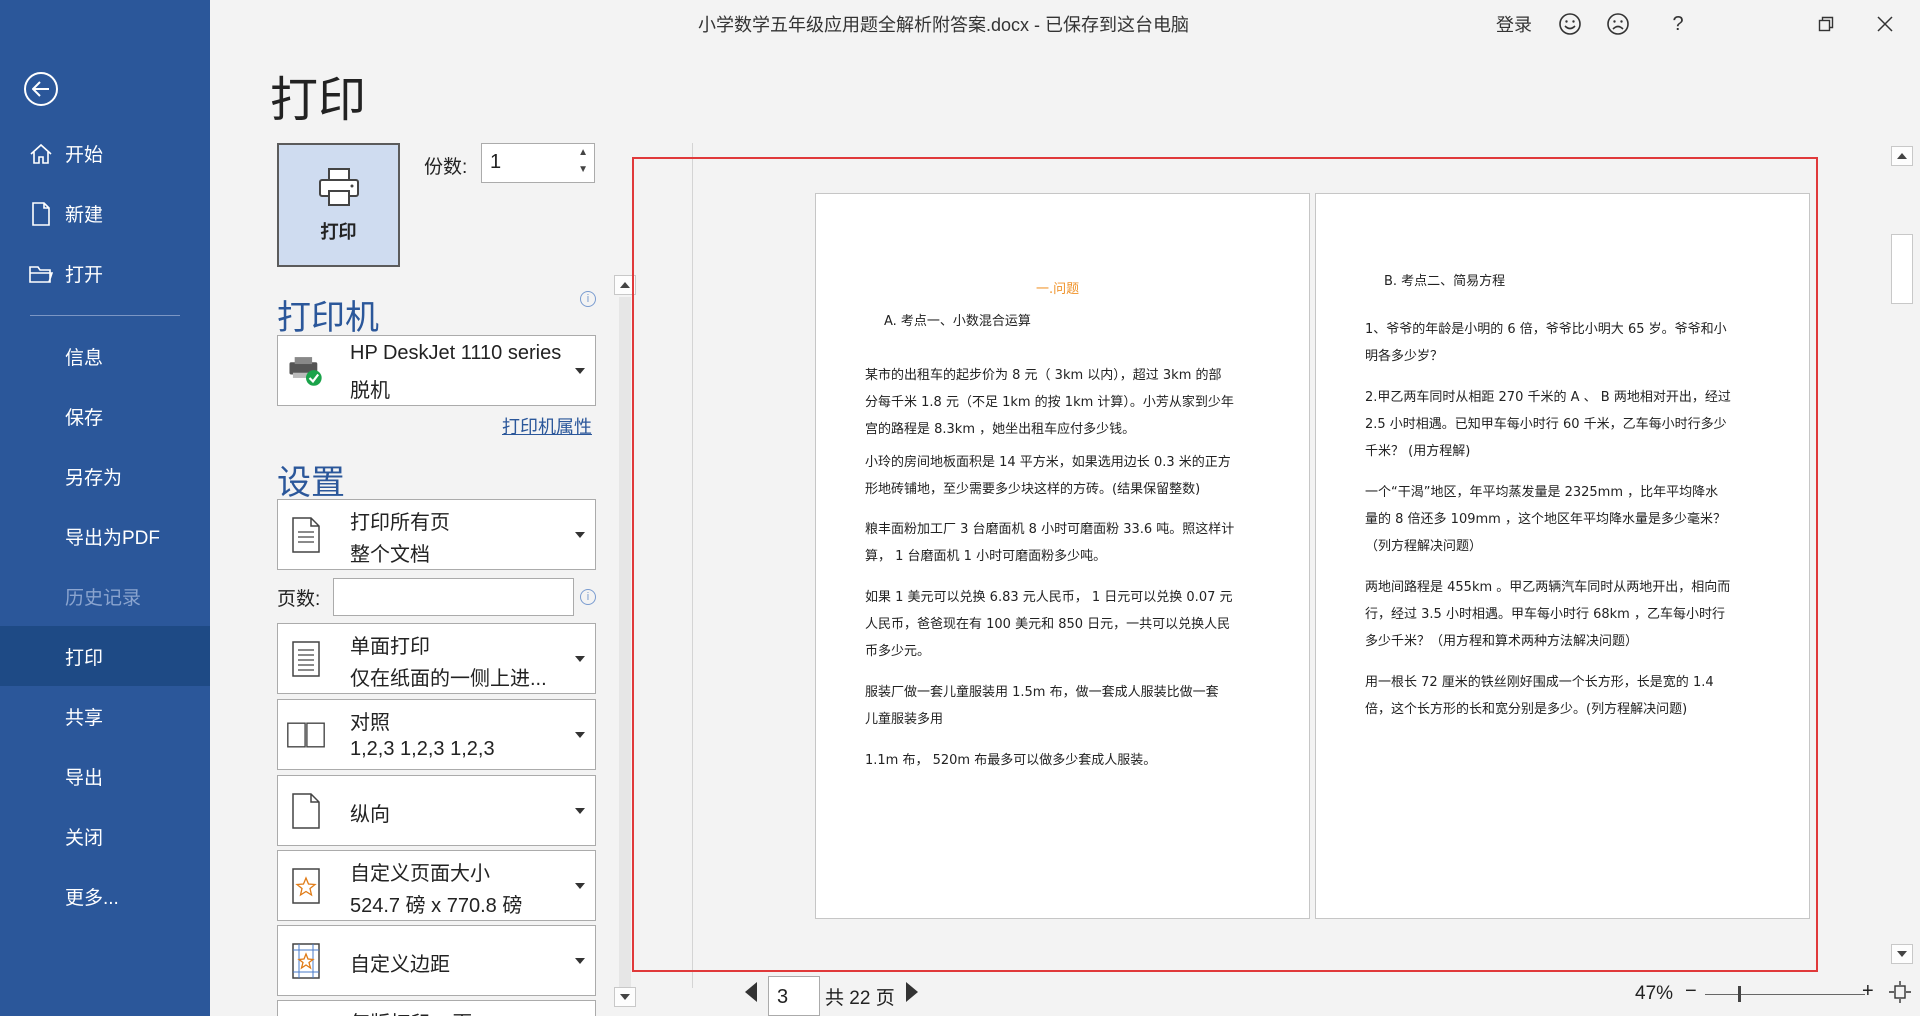 Image resolution: width=1920 pixels, height=1016 pixels. I want to click on sidebar-item-share: 共享, so click(105, 716).